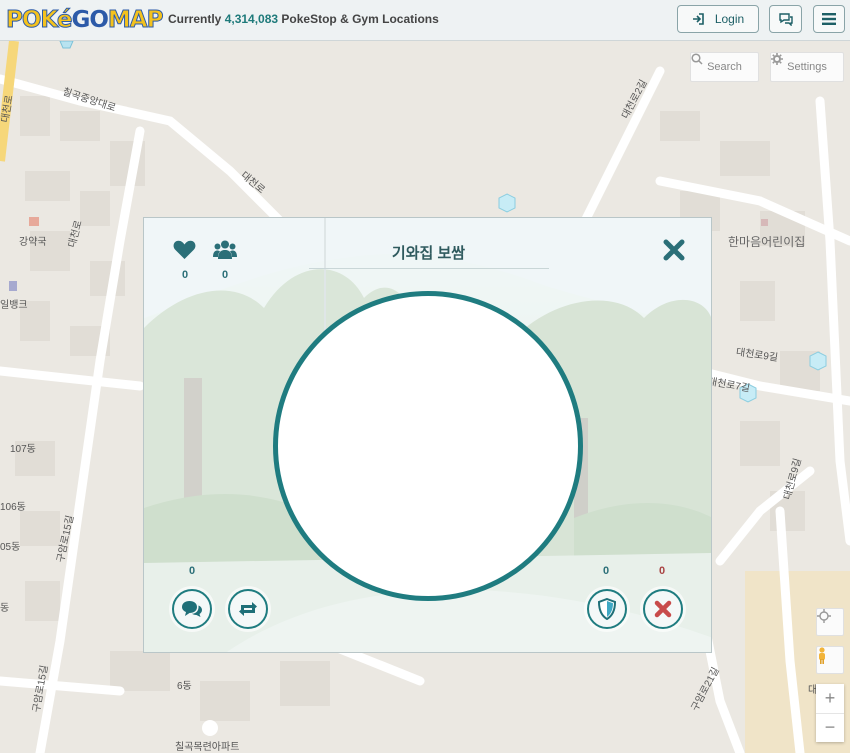  I want to click on building-label: 106동, so click(13, 507).